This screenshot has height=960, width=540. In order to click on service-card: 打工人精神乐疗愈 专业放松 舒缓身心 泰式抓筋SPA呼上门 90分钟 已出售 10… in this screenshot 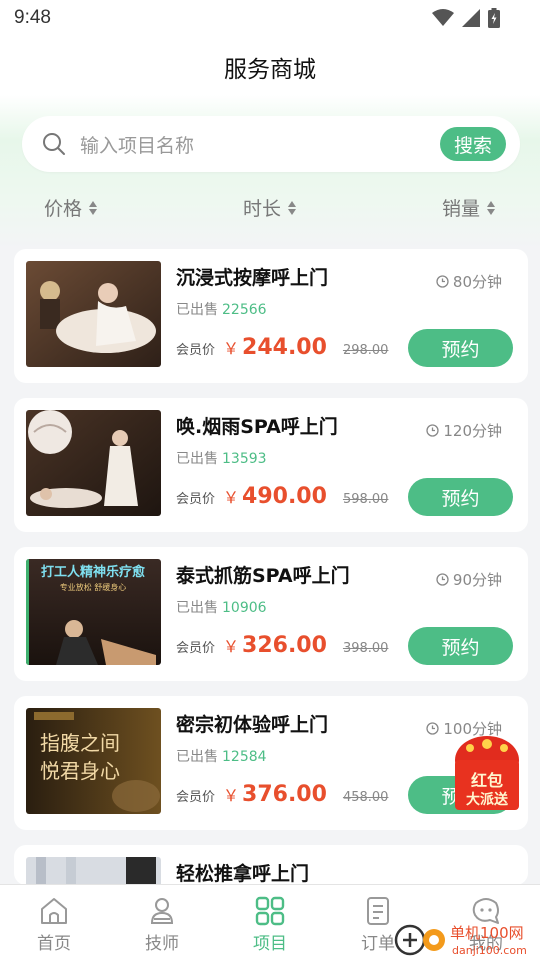, I will do `click(271, 614)`.